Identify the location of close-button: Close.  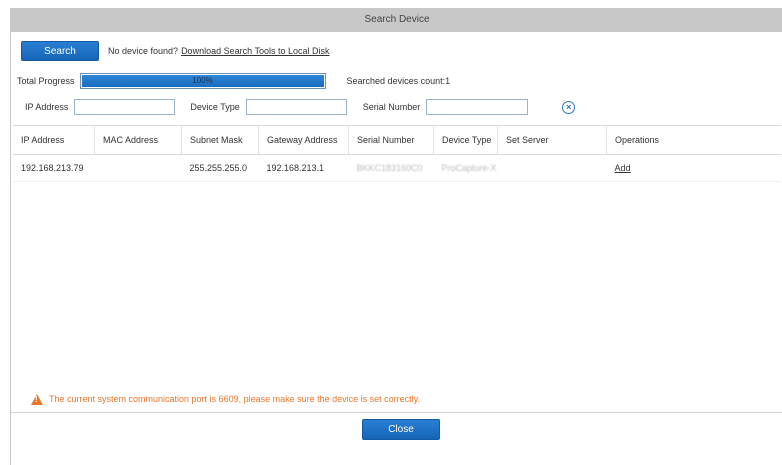
(401, 429).